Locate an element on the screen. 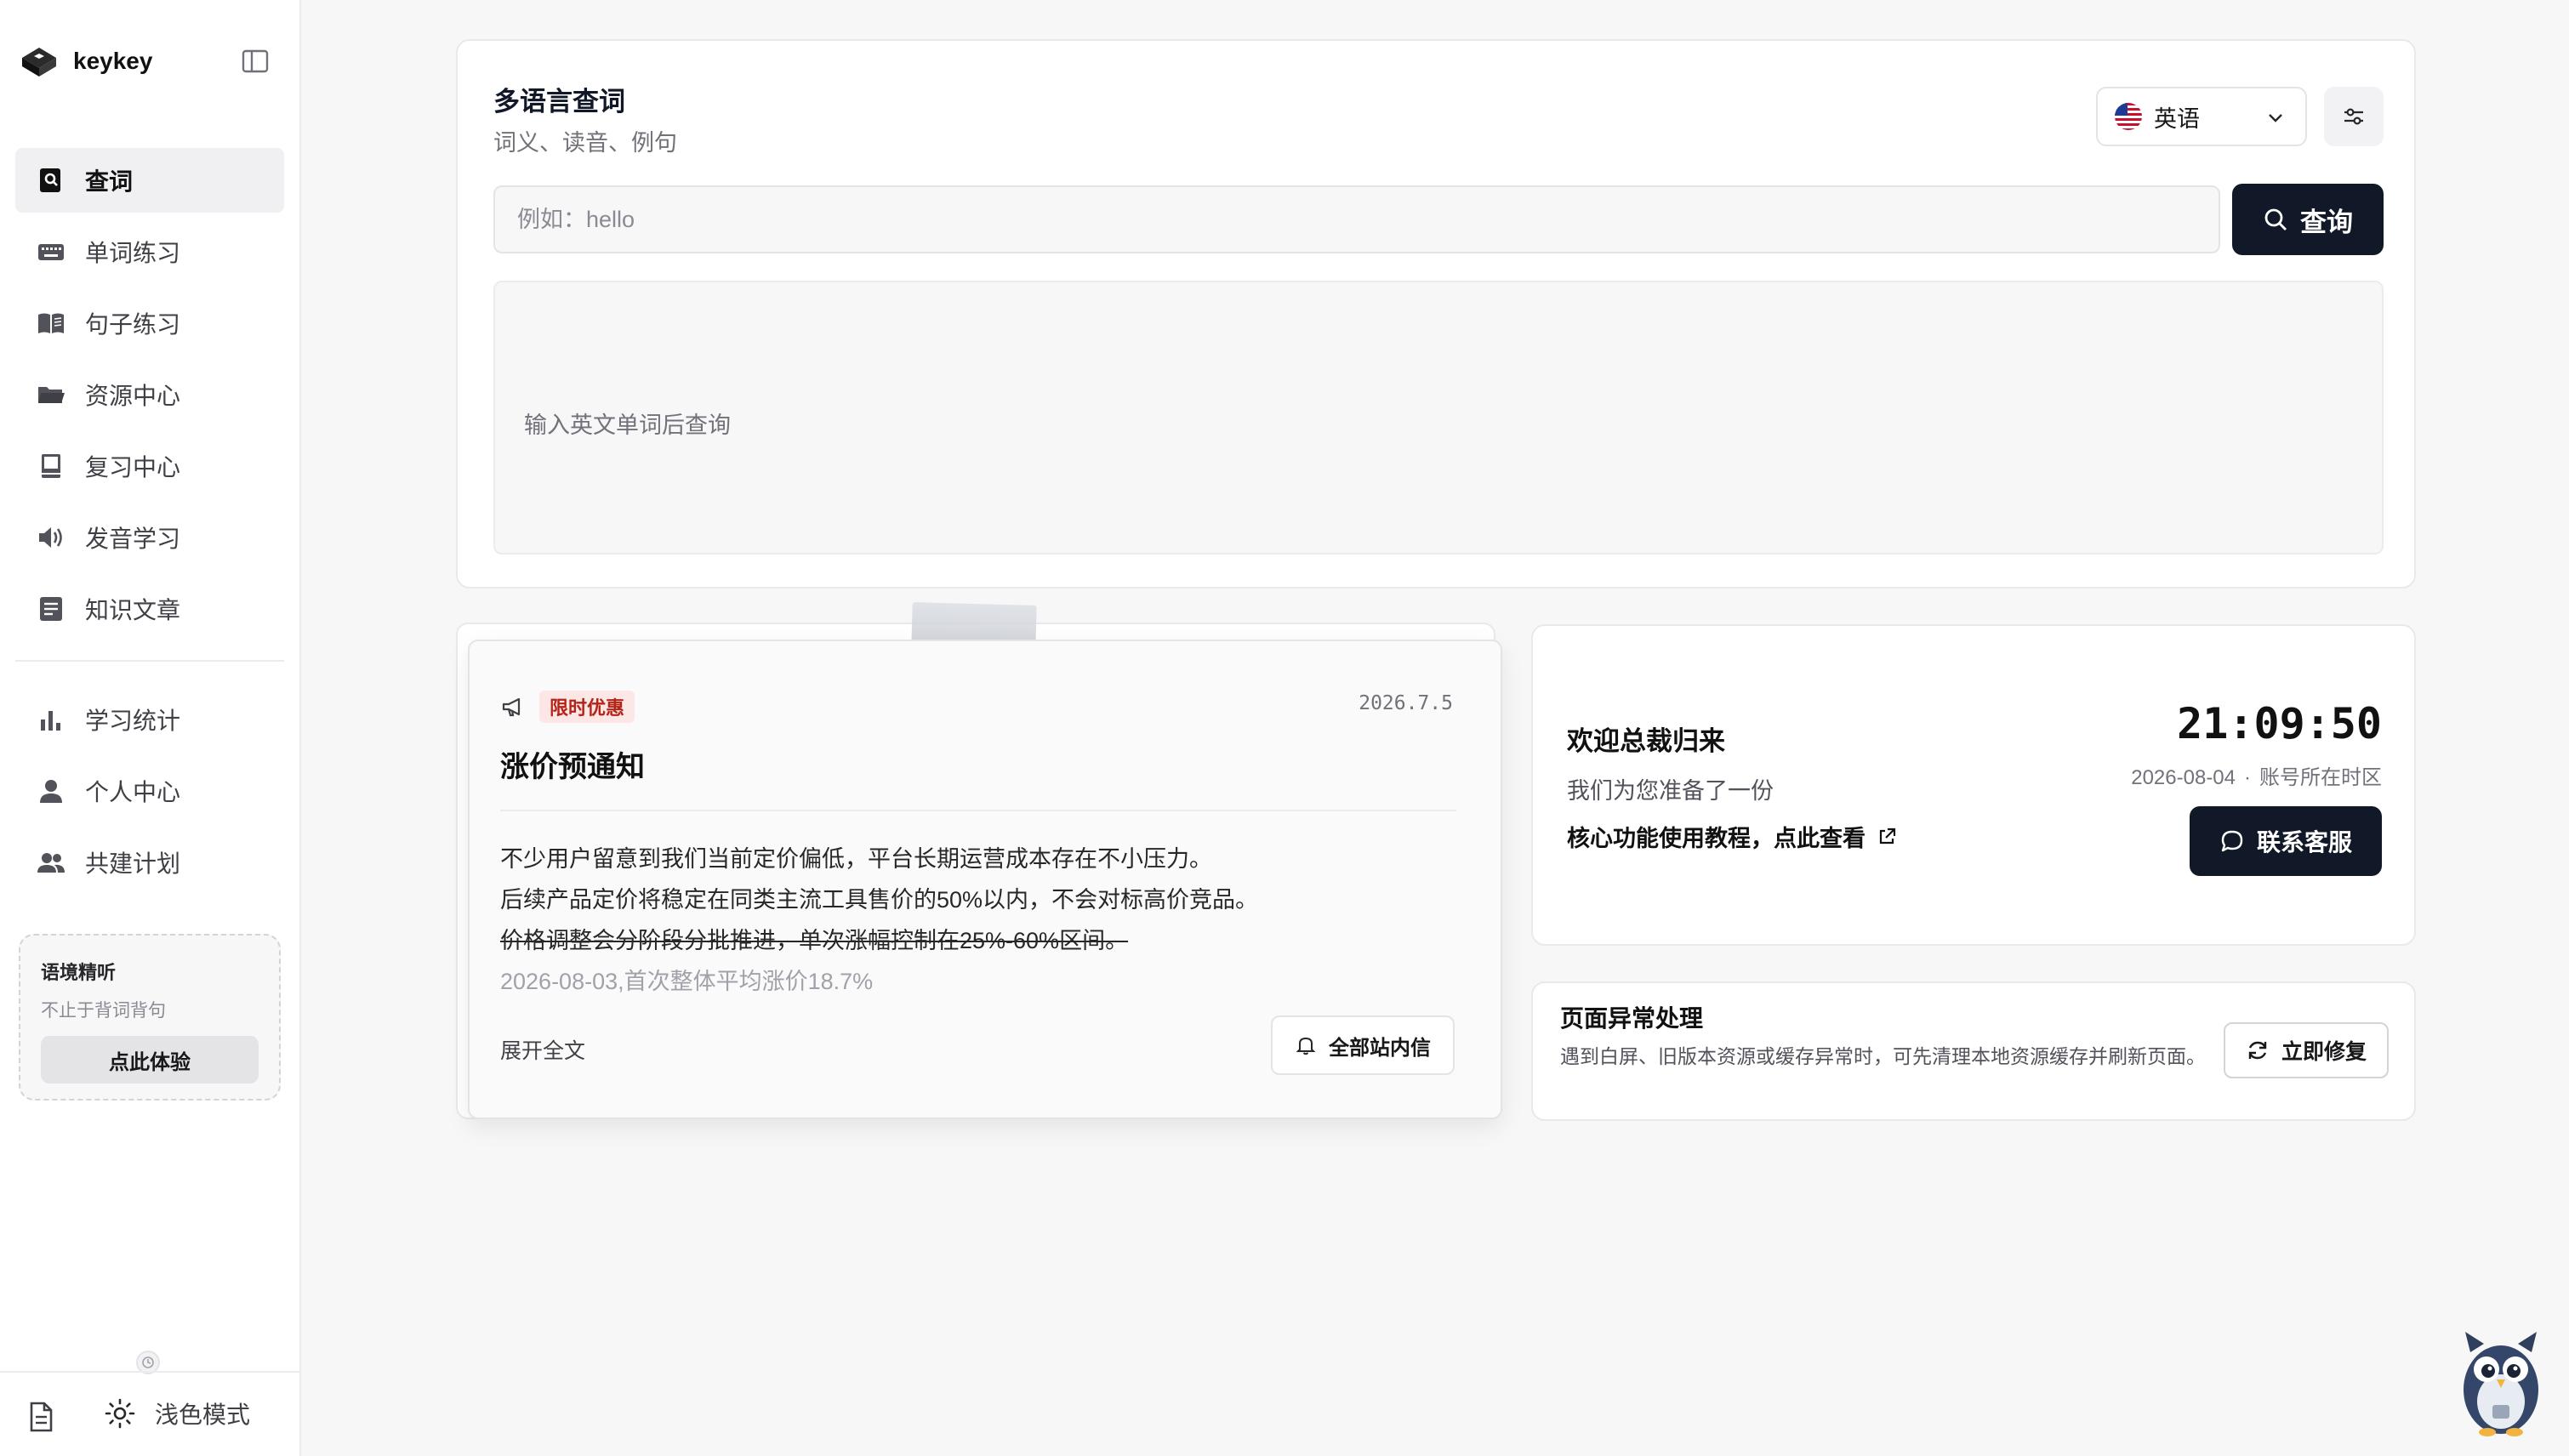 The height and width of the screenshot is (1456, 2569). contact-support-button: 联系客服 is located at coordinates (2286, 841).